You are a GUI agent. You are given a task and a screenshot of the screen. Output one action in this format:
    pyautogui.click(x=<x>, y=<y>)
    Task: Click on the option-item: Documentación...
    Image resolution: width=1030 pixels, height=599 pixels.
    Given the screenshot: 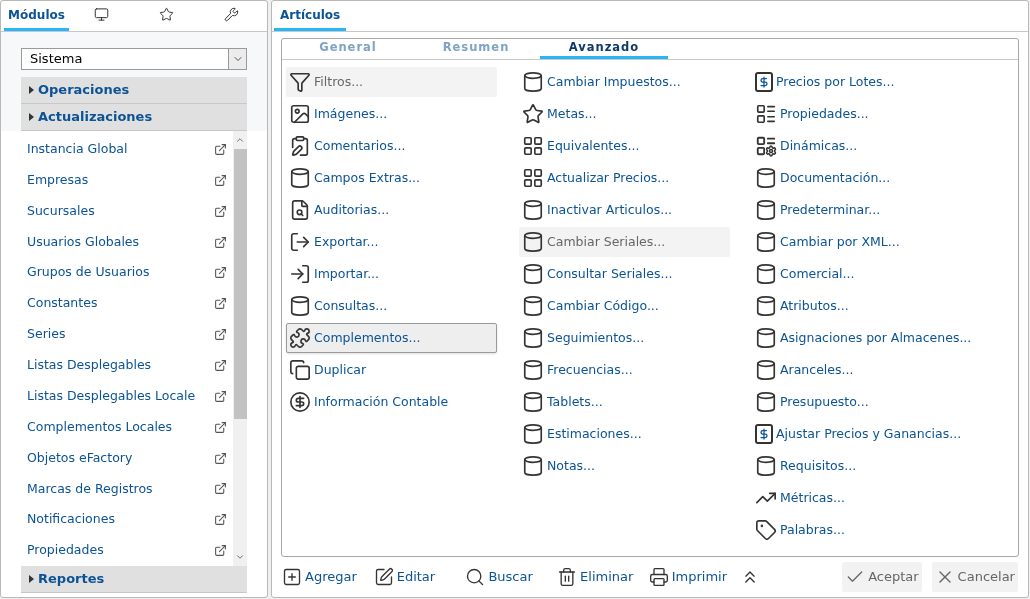 What is the action you would take?
    pyautogui.click(x=857, y=178)
    